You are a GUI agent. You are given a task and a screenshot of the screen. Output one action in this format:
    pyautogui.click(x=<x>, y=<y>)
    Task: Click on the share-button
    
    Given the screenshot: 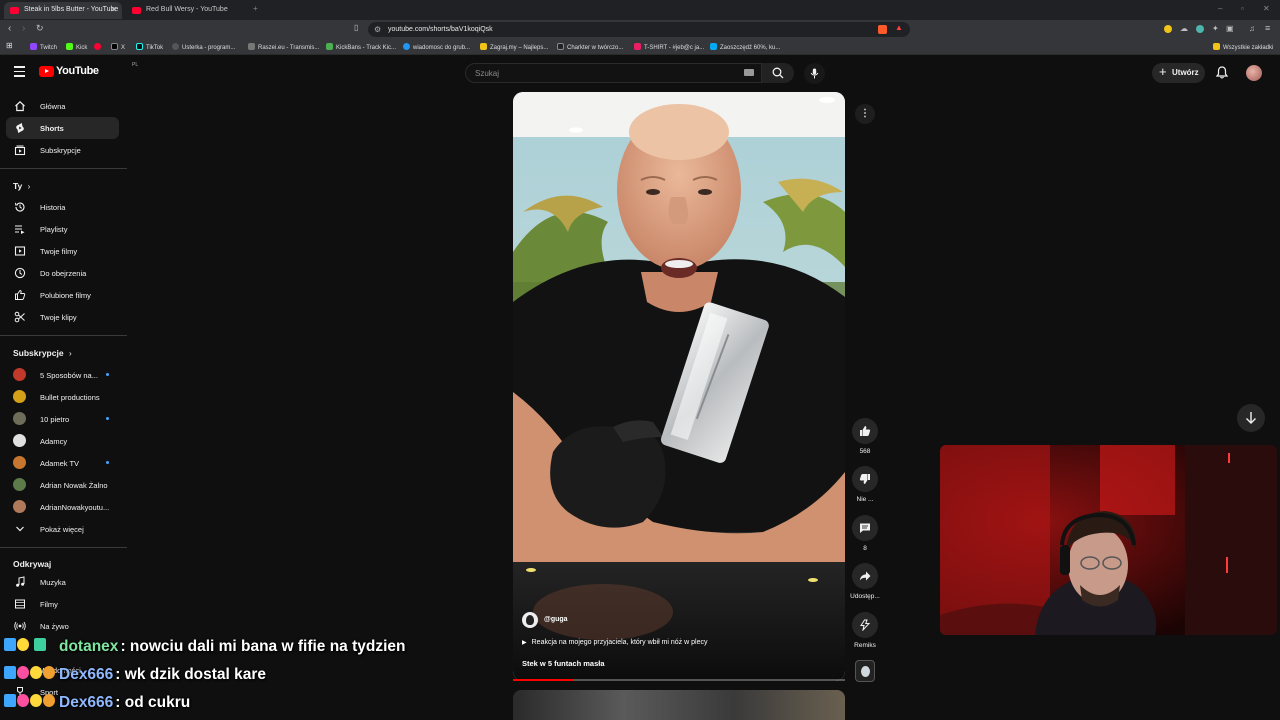 What is the action you would take?
    pyautogui.click(x=865, y=576)
    